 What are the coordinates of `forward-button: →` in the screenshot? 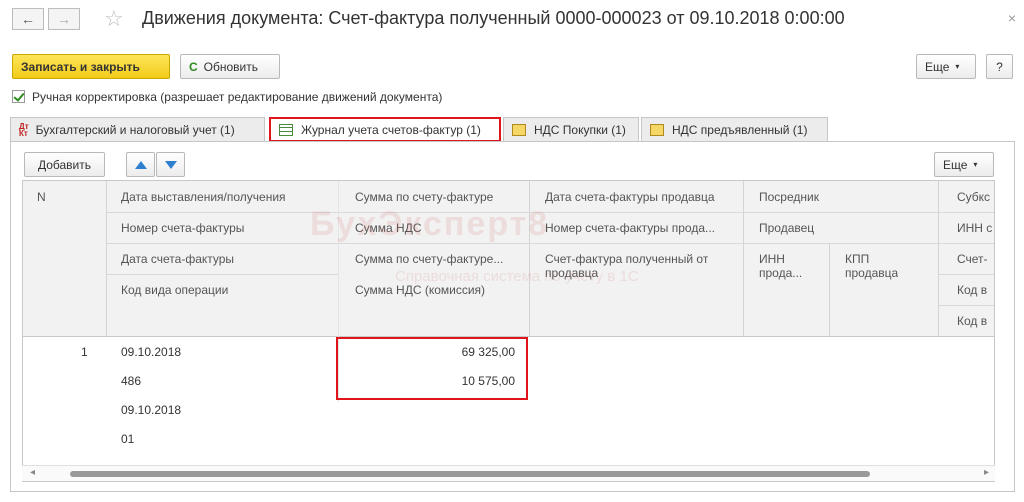 It's located at (64, 19).